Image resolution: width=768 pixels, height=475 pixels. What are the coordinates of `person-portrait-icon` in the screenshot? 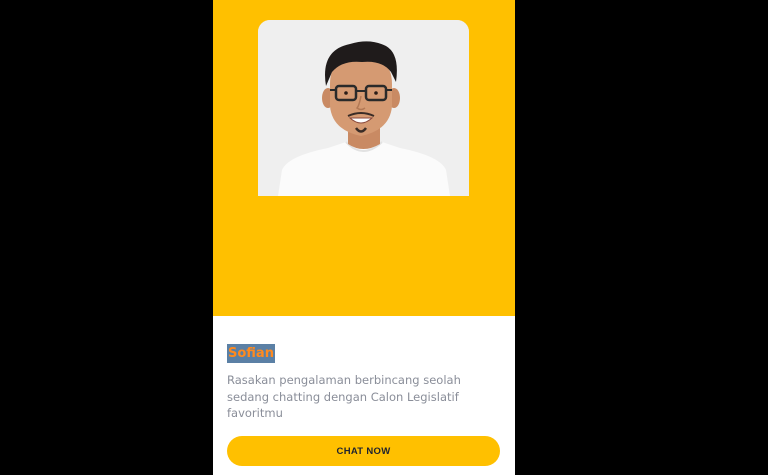 It's located at (363, 108).